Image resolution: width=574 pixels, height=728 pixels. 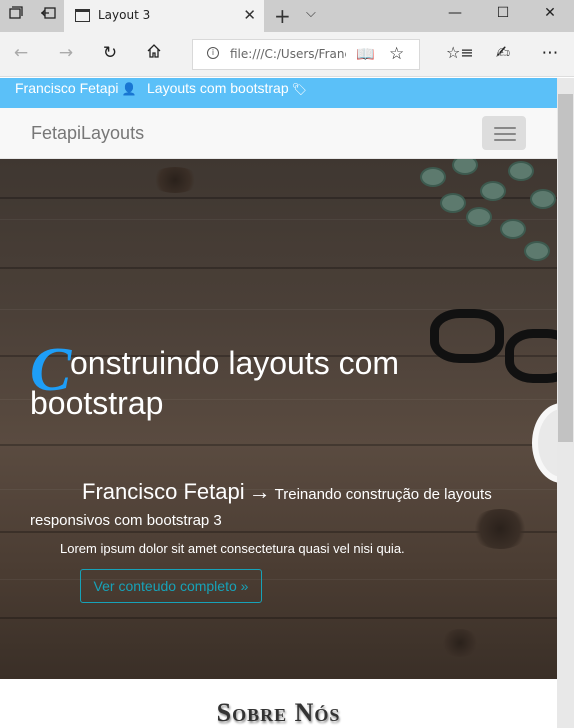 I want to click on hero-title: onstruindo layouts com bootstrap, so click(x=215, y=383).